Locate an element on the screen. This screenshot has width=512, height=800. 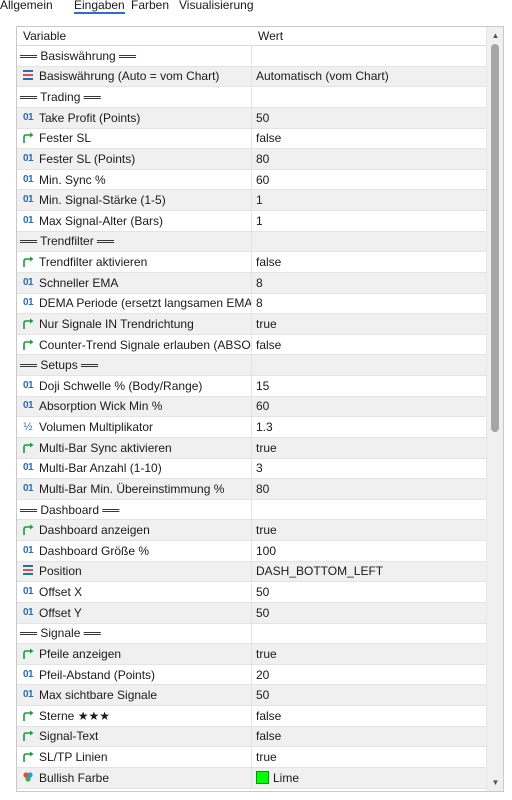
value-cell: 20 is located at coordinates (369, 675).